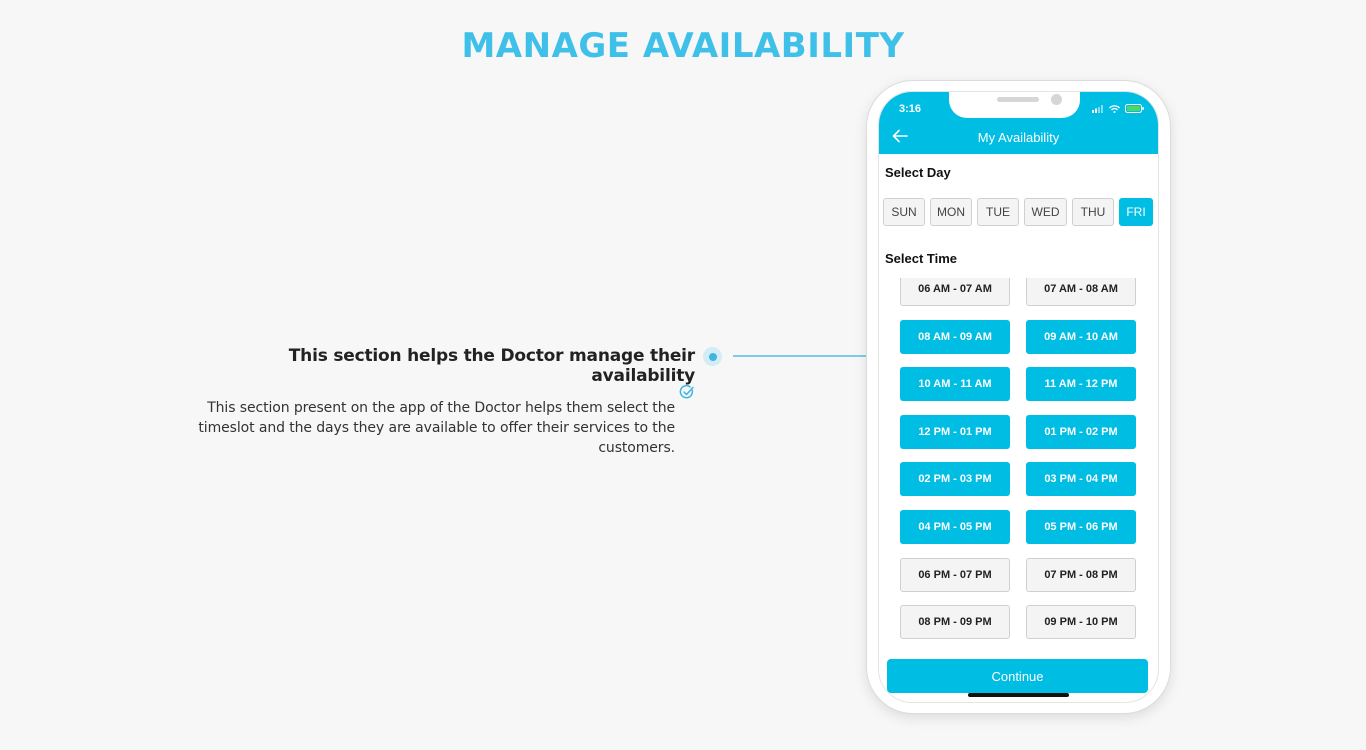 This screenshot has height=750, width=1366. I want to click on day-mon-button: MON, so click(951, 212).